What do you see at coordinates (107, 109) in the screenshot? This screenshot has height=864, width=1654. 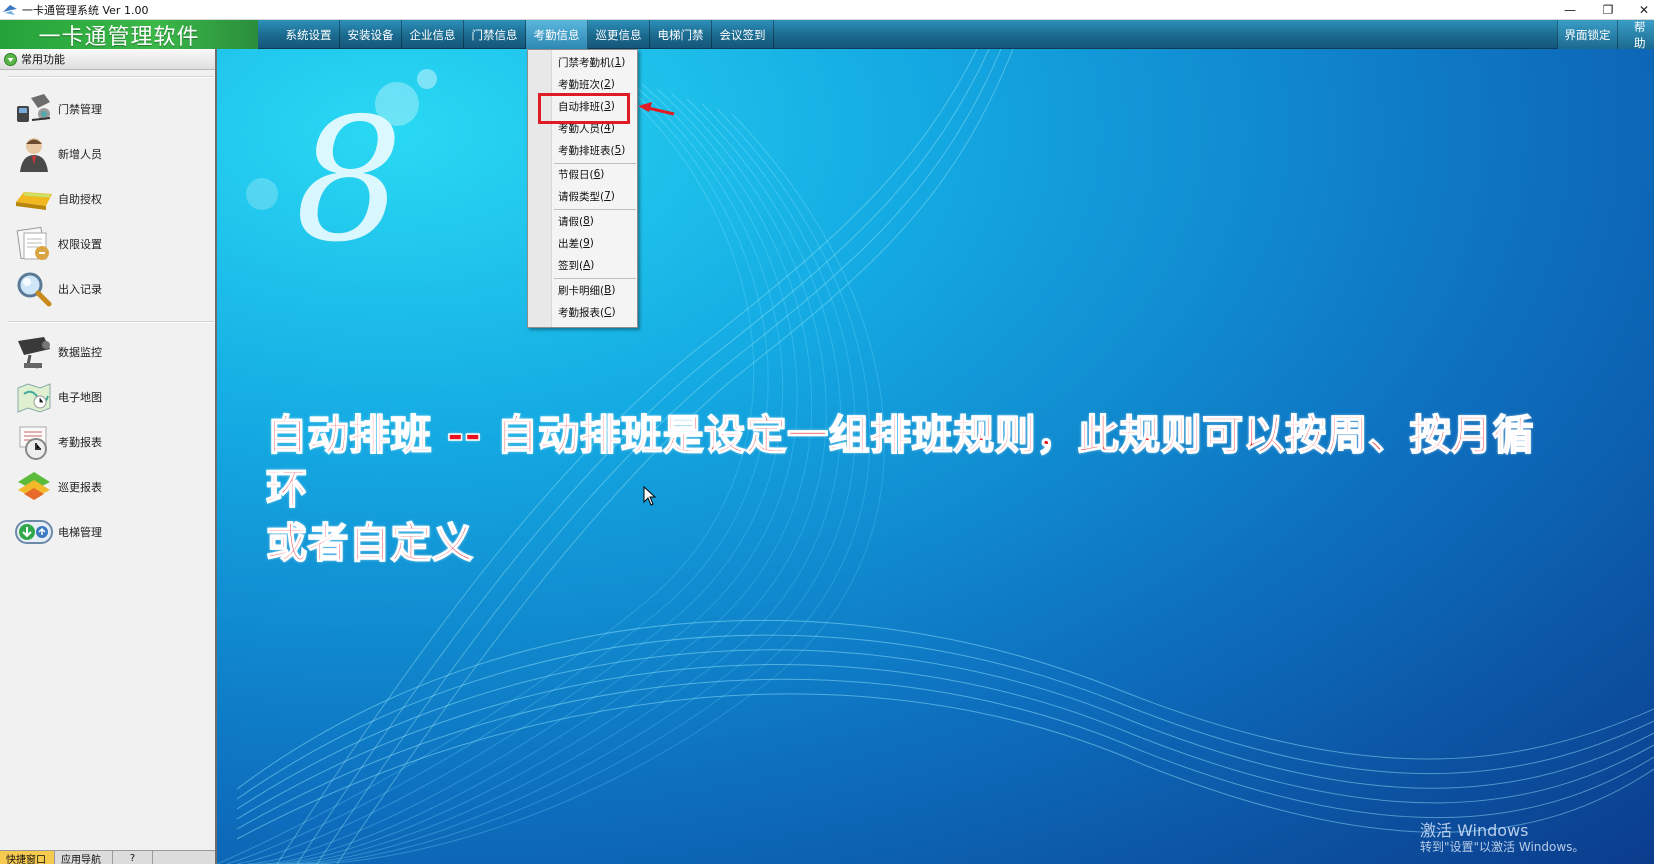 I see `sidebar-item-access-control: 门禁管理` at bounding box center [107, 109].